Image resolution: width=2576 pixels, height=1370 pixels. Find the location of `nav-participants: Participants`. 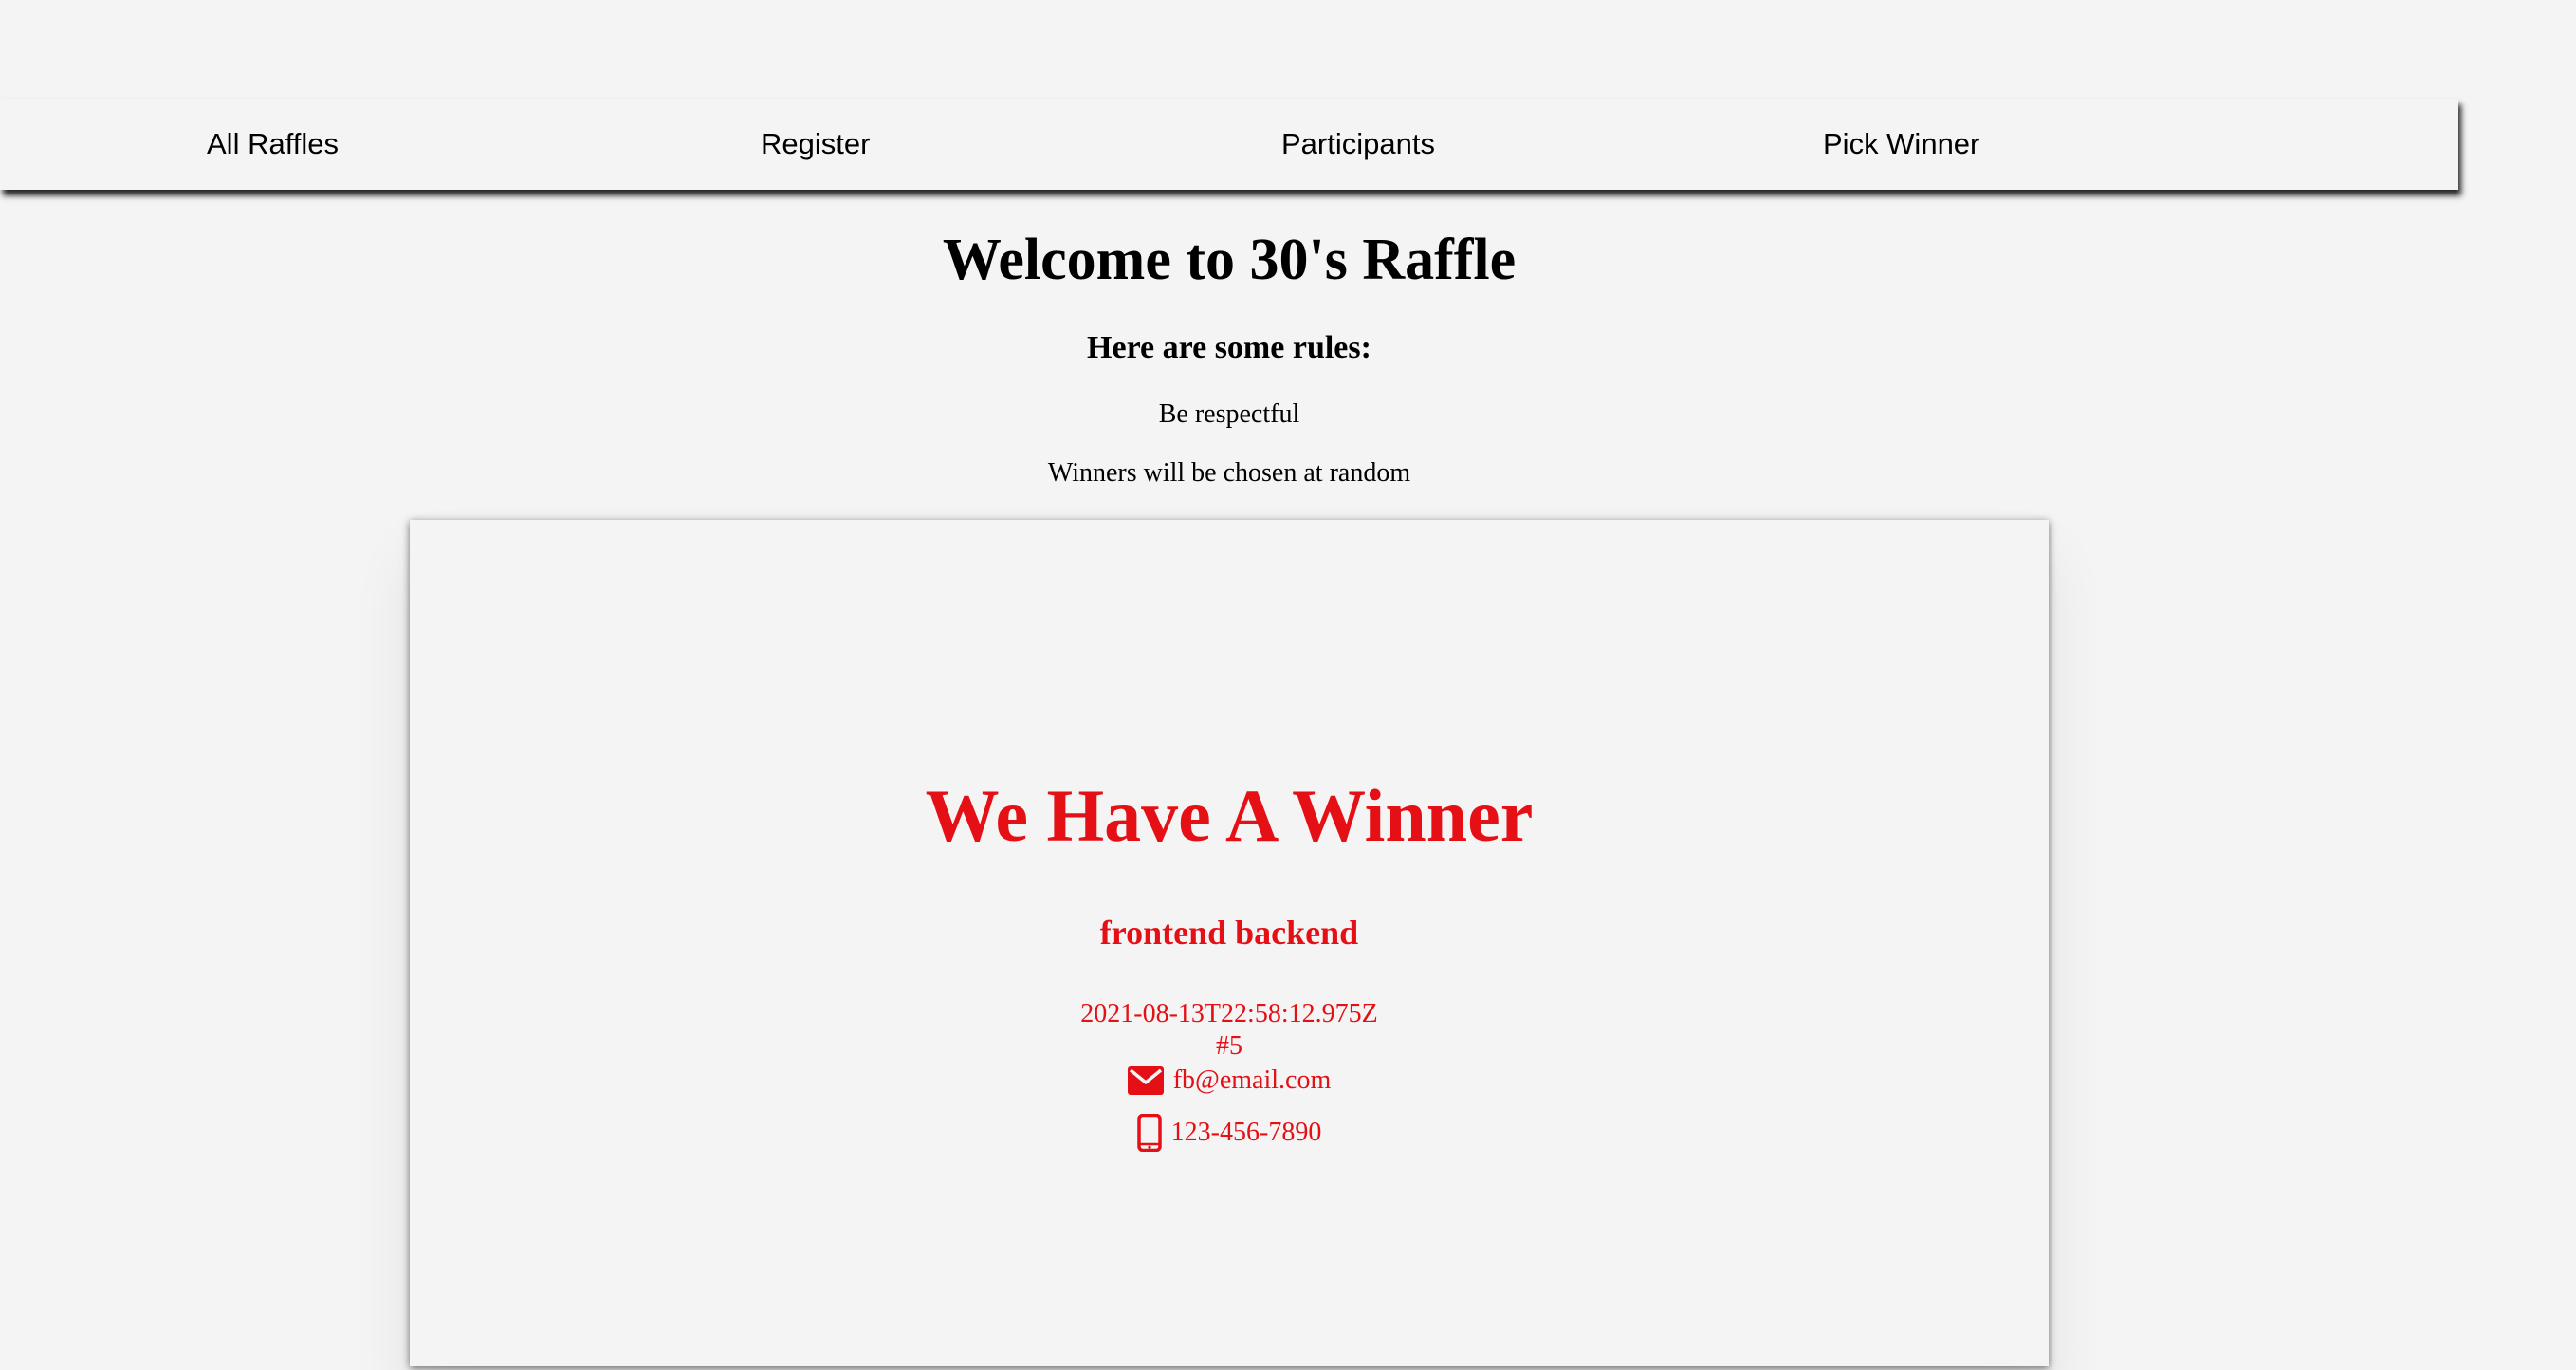

nav-participants: Participants is located at coordinates (1358, 144).